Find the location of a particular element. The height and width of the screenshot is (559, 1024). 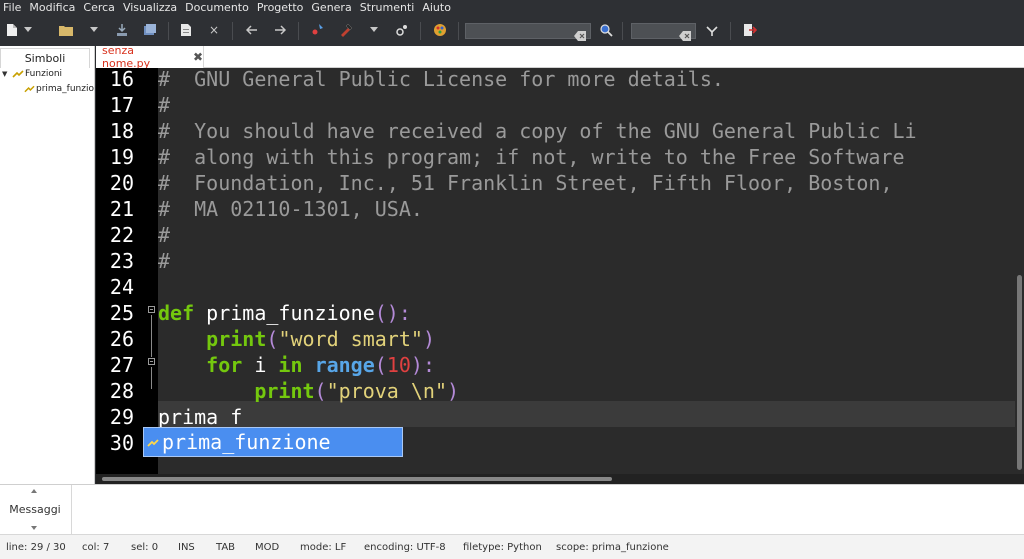

status-encoding: encoding: UTF-8 is located at coordinates (405, 547).